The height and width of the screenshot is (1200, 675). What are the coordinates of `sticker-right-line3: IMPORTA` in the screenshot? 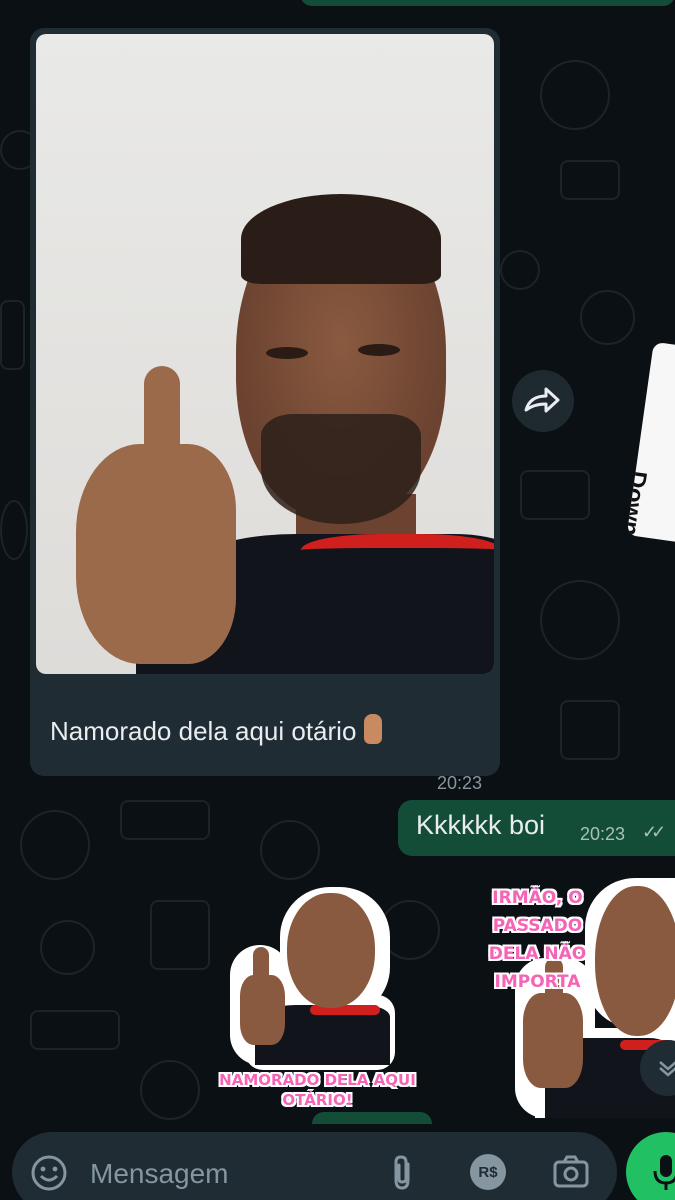 It's located at (537, 982).